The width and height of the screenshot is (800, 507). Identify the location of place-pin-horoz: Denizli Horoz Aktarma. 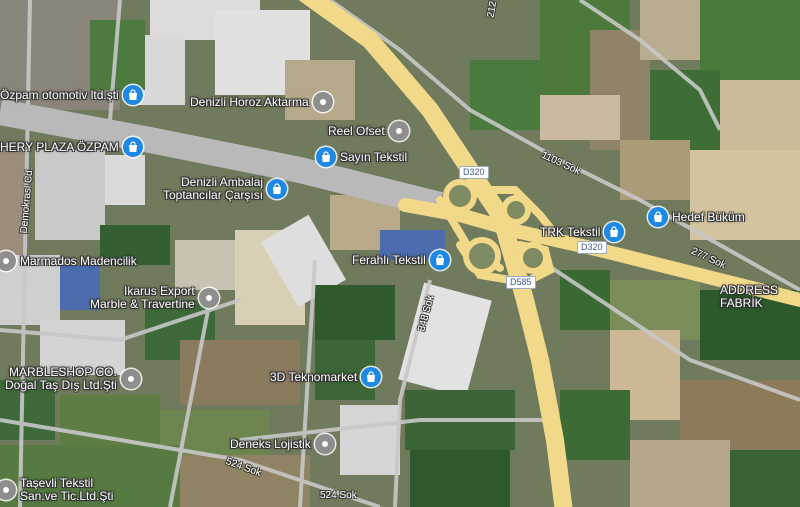
(261, 102).